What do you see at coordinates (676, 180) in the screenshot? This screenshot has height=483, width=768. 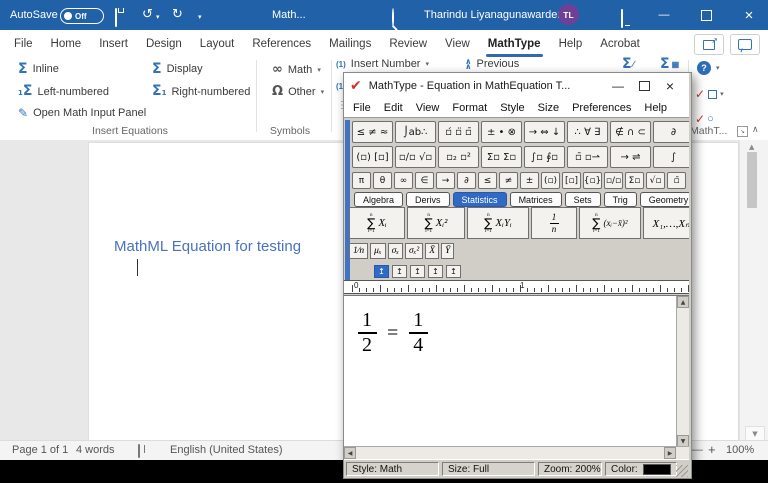 I see `template-overbar: ▫̄` at bounding box center [676, 180].